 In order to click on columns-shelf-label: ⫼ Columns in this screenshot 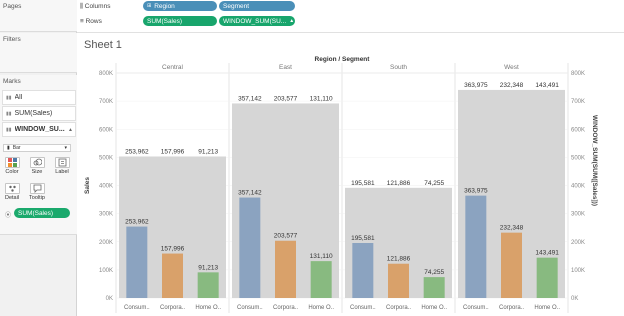, I will do `click(95, 7)`.